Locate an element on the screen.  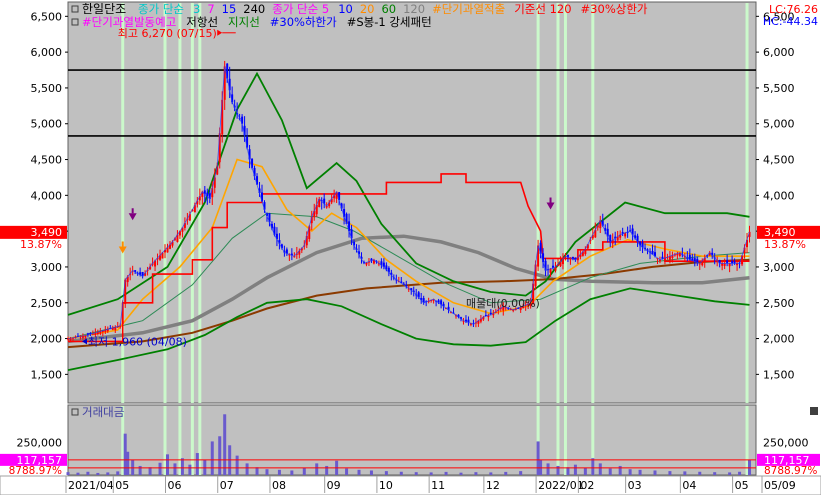
legend-line1-item: 종가 단순 is located at coordinates (161, 9).